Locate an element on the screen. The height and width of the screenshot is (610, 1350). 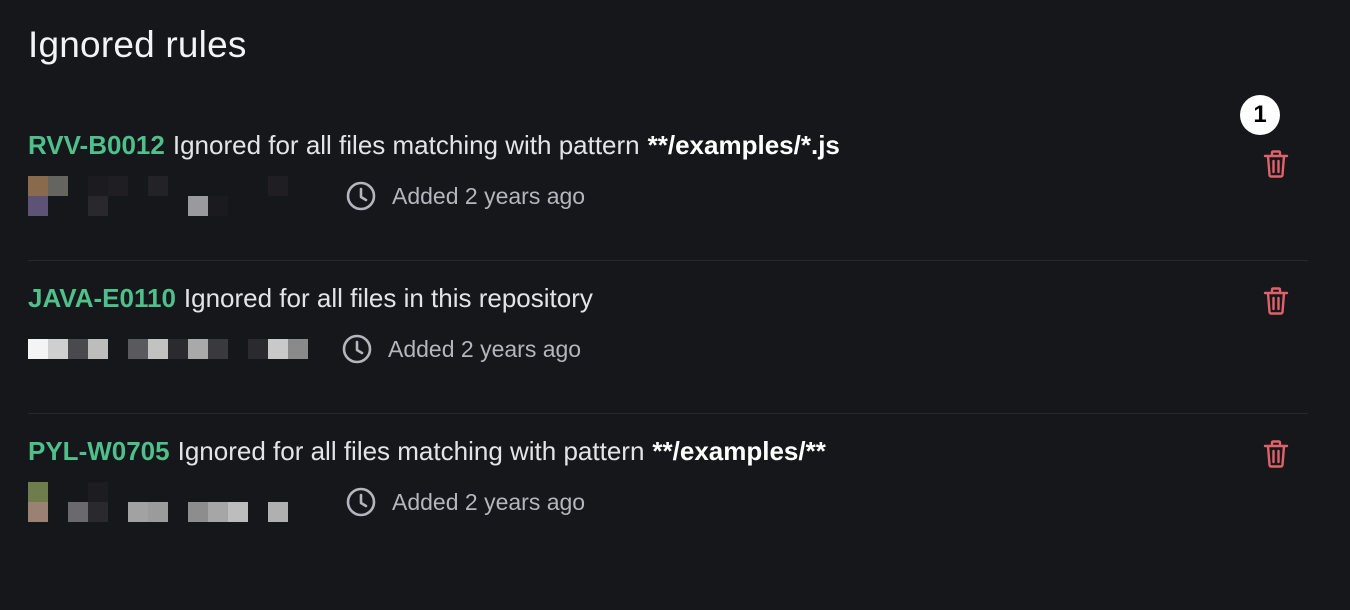
rule-pattern: **/examples/** is located at coordinates (739, 451).